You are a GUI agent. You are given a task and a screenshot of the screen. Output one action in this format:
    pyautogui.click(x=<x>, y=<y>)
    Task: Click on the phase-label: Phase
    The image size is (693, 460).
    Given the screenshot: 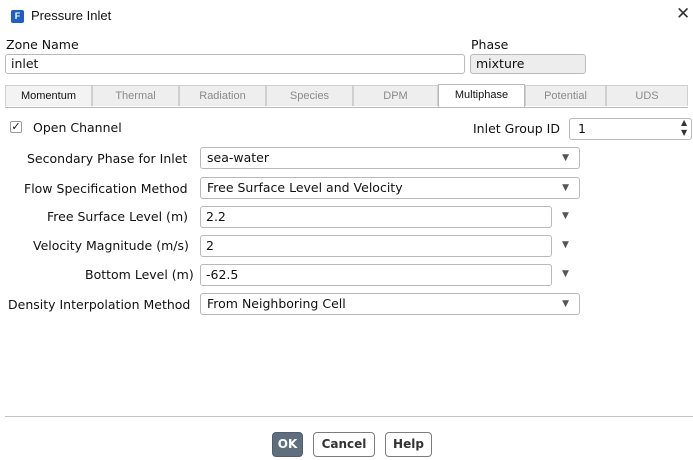 What is the action you would take?
    pyautogui.click(x=490, y=44)
    